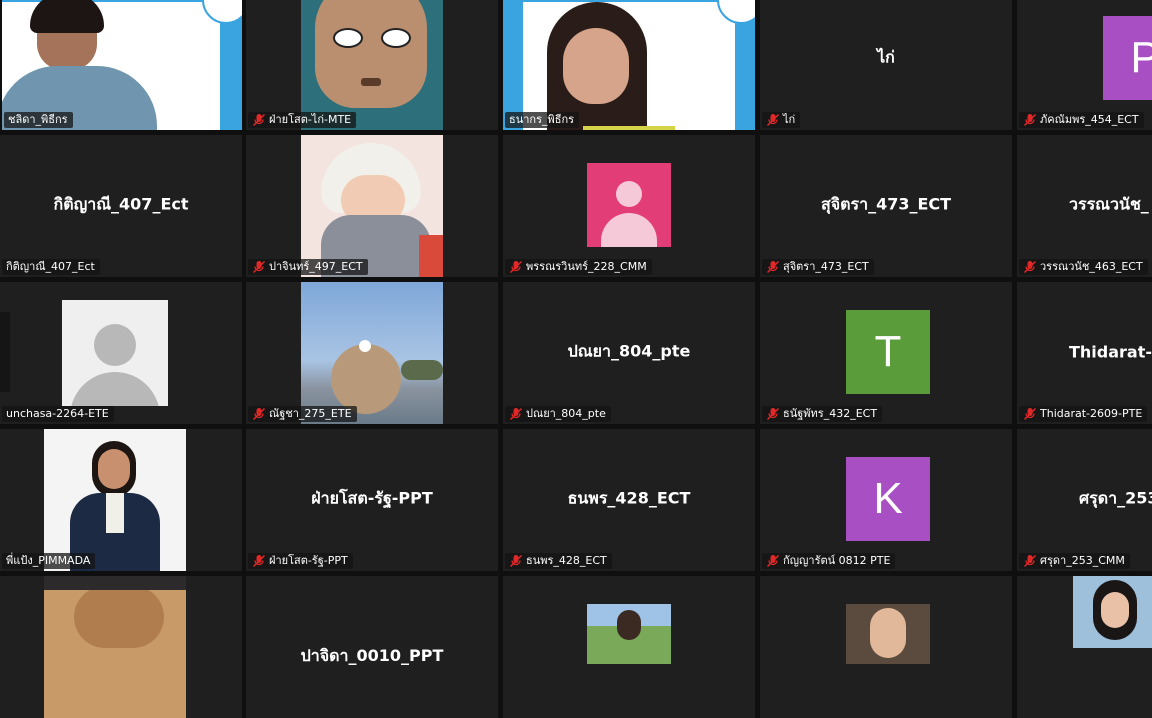 The height and width of the screenshot is (718, 1152). Describe the element at coordinates (1083, 414) in the screenshot. I see `participant-name-label: Thidarat-2609-PTE` at that location.